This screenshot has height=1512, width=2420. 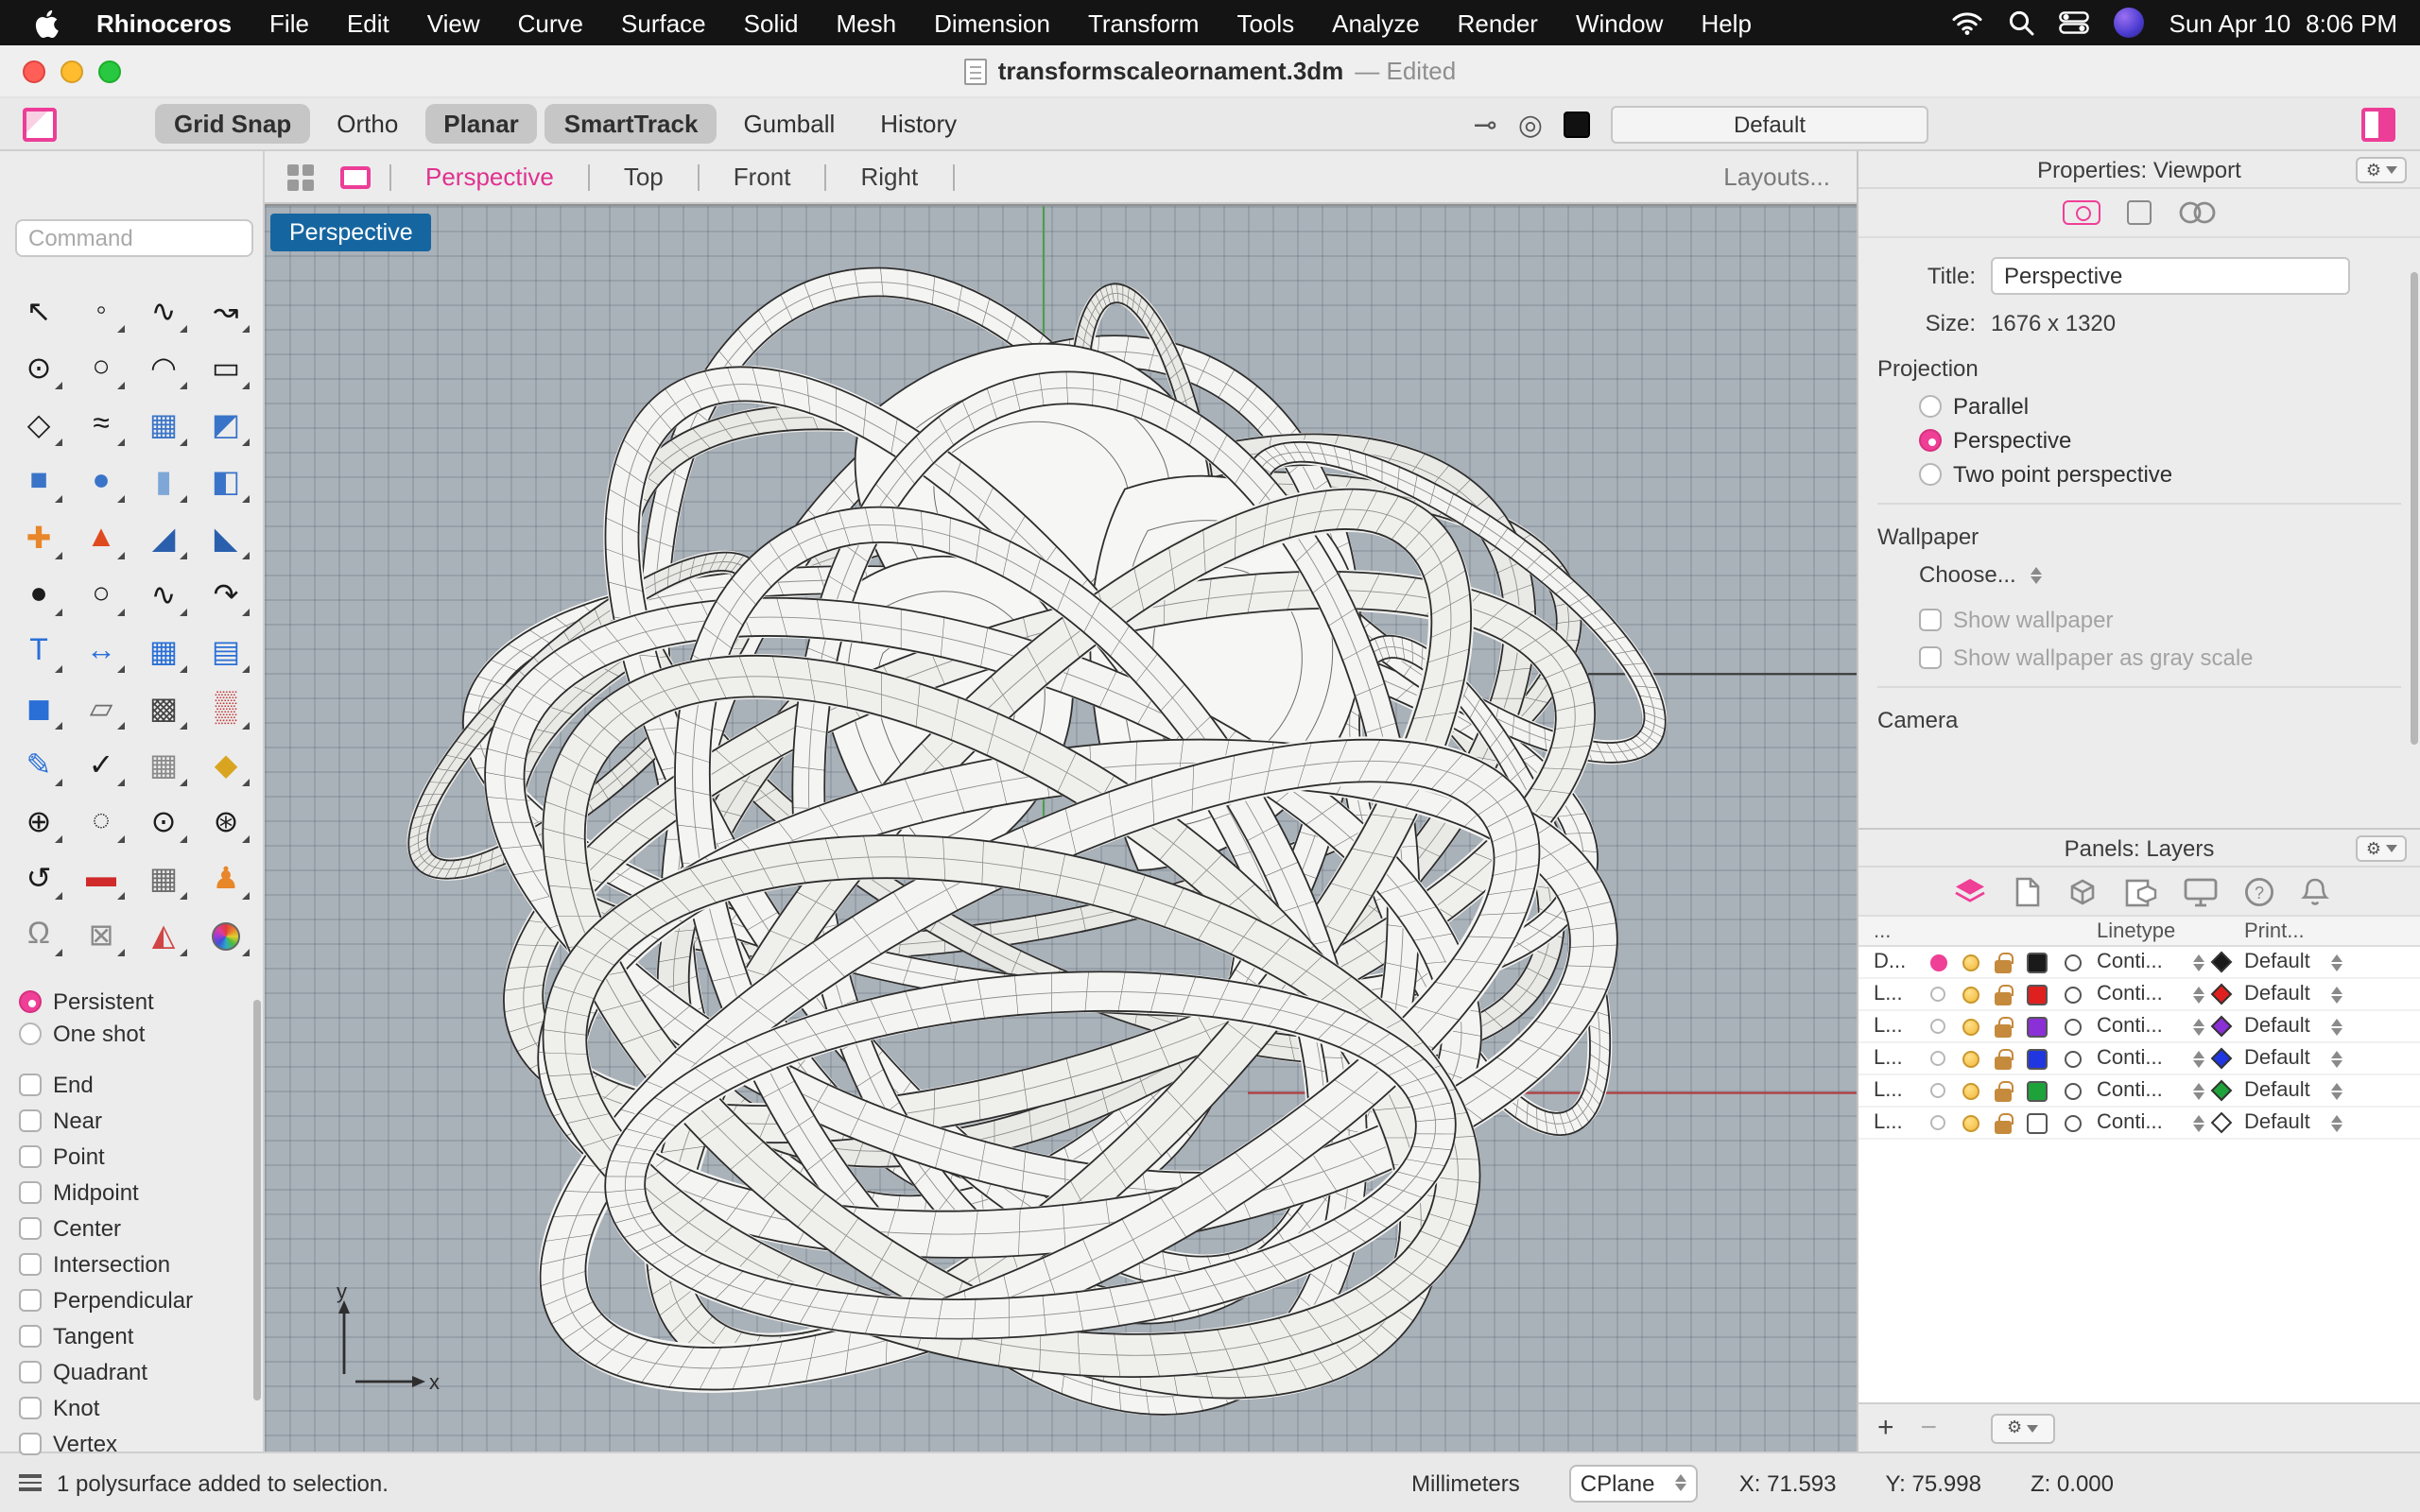 I want to click on tool-lasso: ◌, so click(x=101, y=822).